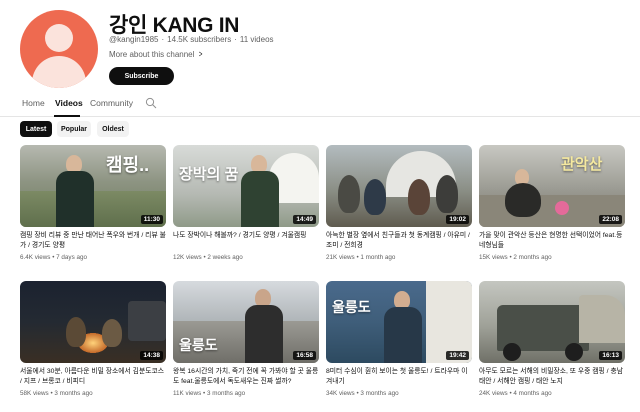 This screenshot has width=640, height=412. I want to click on video-title: 아늑한 별장 옆에서 친구들과 첫 동계캠핑 / 아유미 / 조미 / 전희경, so click(399, 240).